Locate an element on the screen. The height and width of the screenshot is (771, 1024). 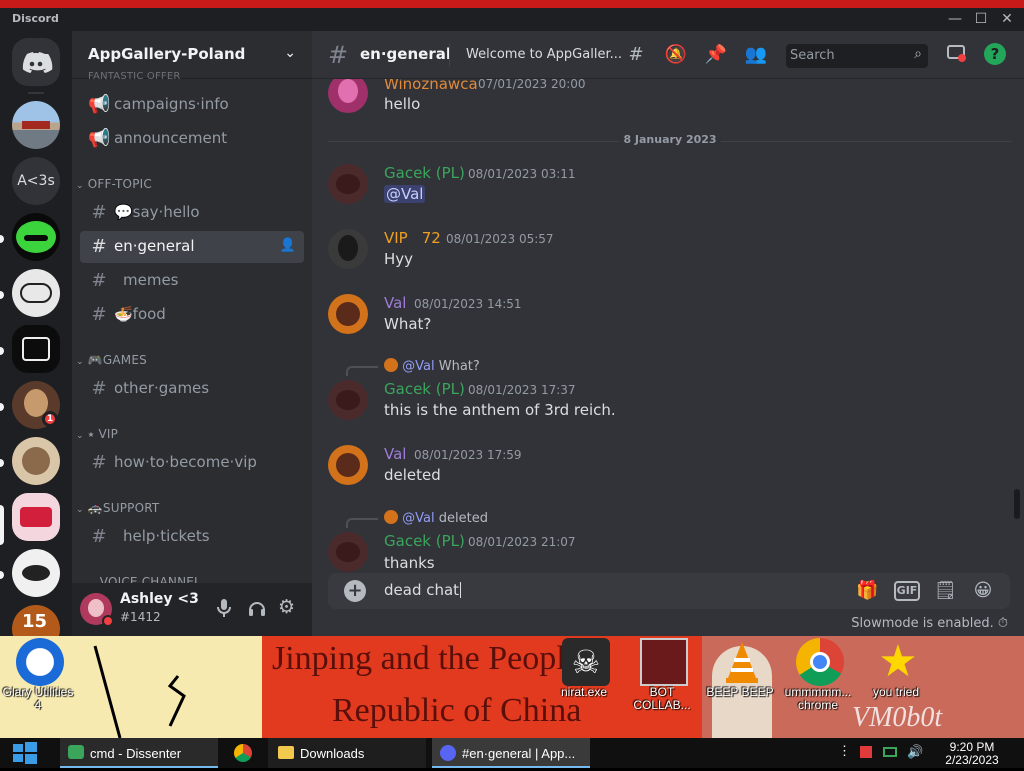
taskbar-item-cmd: cmd - Dissenter is located at coordinates (139, 753).